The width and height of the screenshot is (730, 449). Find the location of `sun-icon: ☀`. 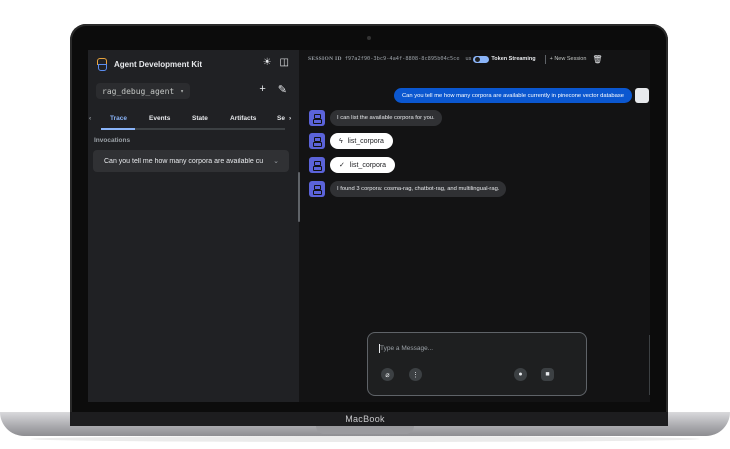

sun-icon: ☀ is located at coordinates (267, 62).